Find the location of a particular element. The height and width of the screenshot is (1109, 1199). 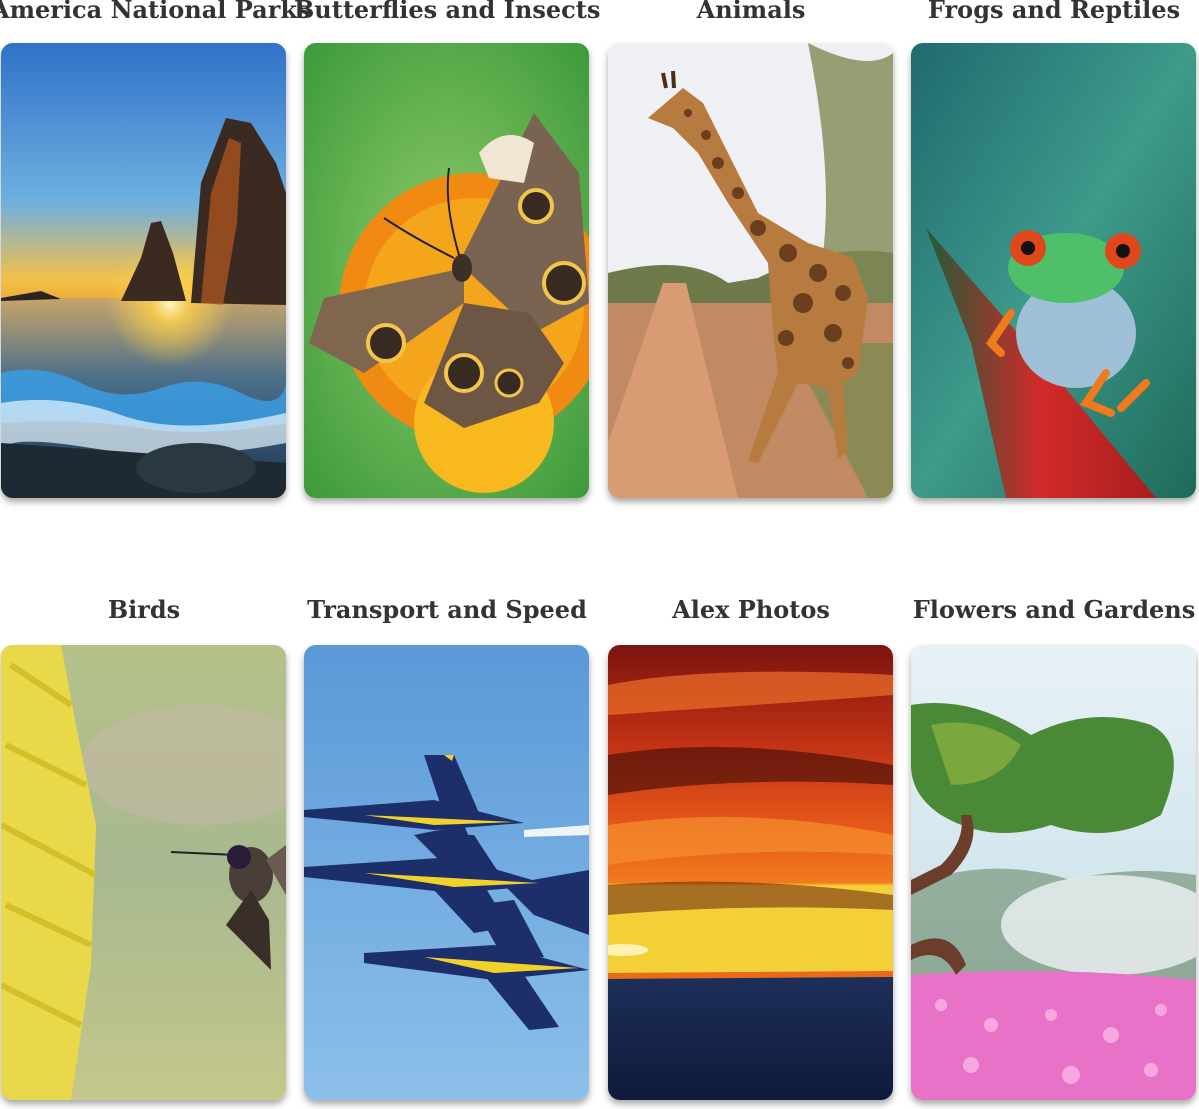

album-title: Flowers and Gardens is located at coordinates (1050, 610).